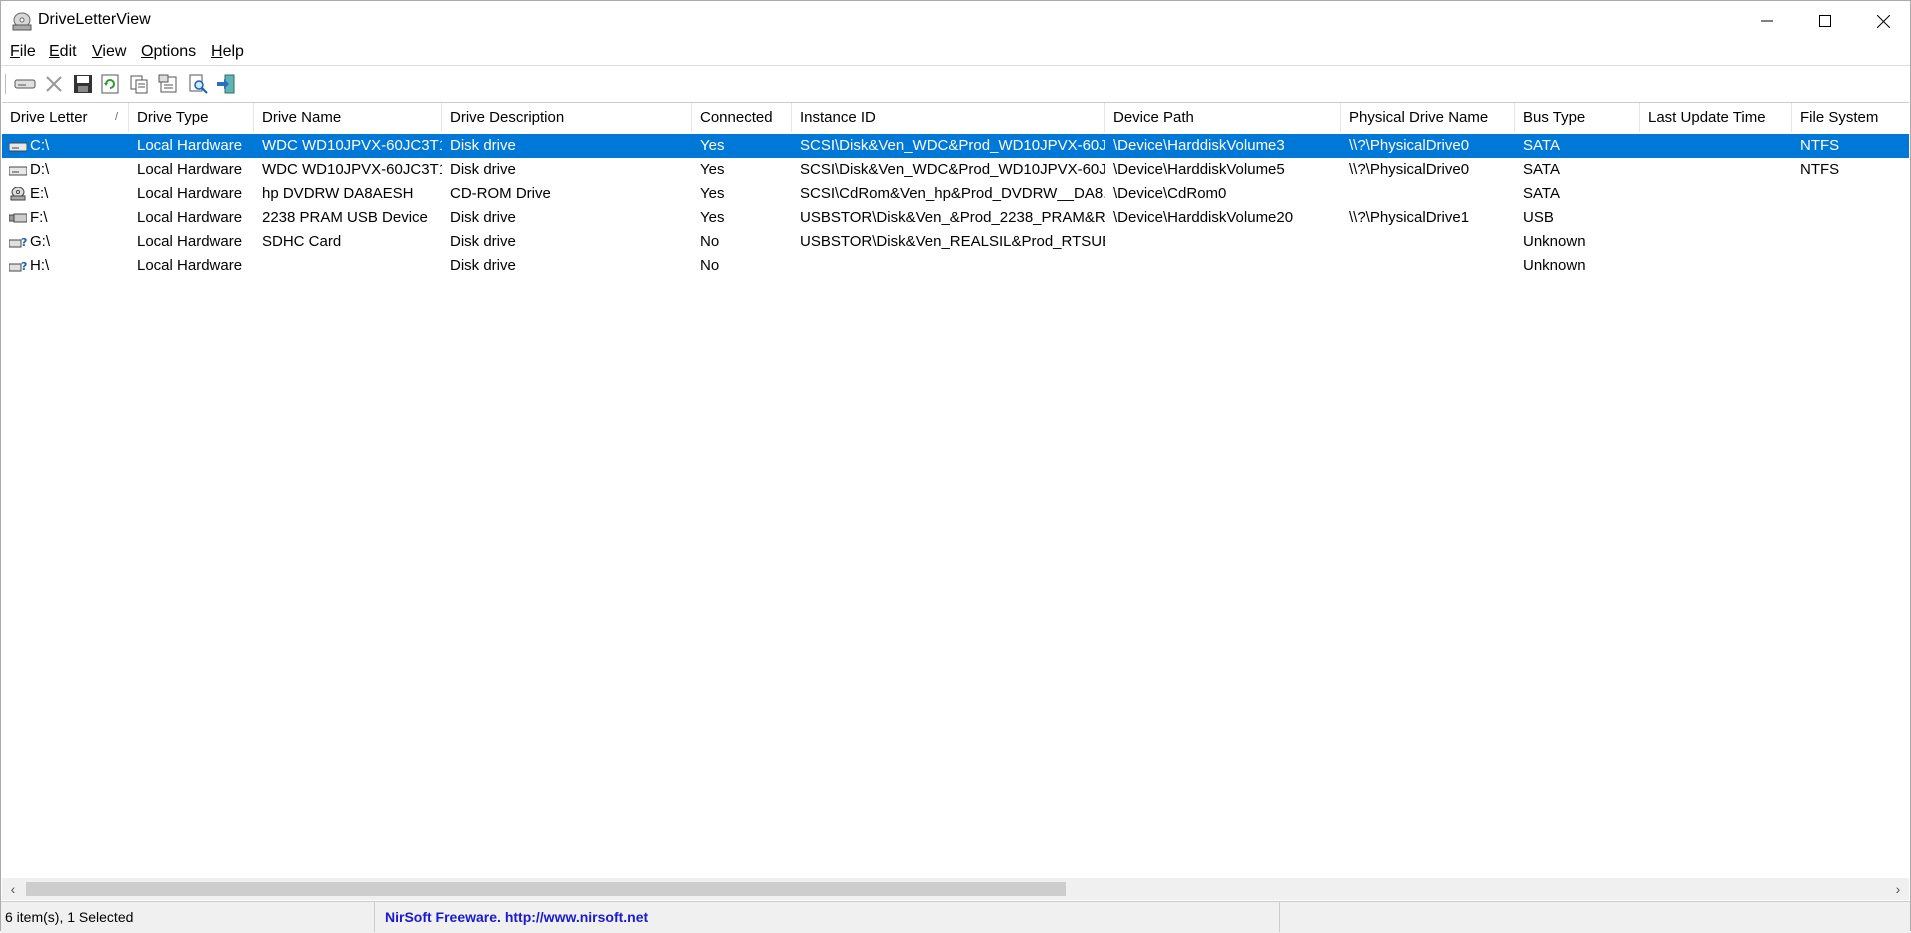  Describe the element at coordinates (500, 193) in the screenshot. I see `cell-drive-description: CD-ROM Drive` at that location.